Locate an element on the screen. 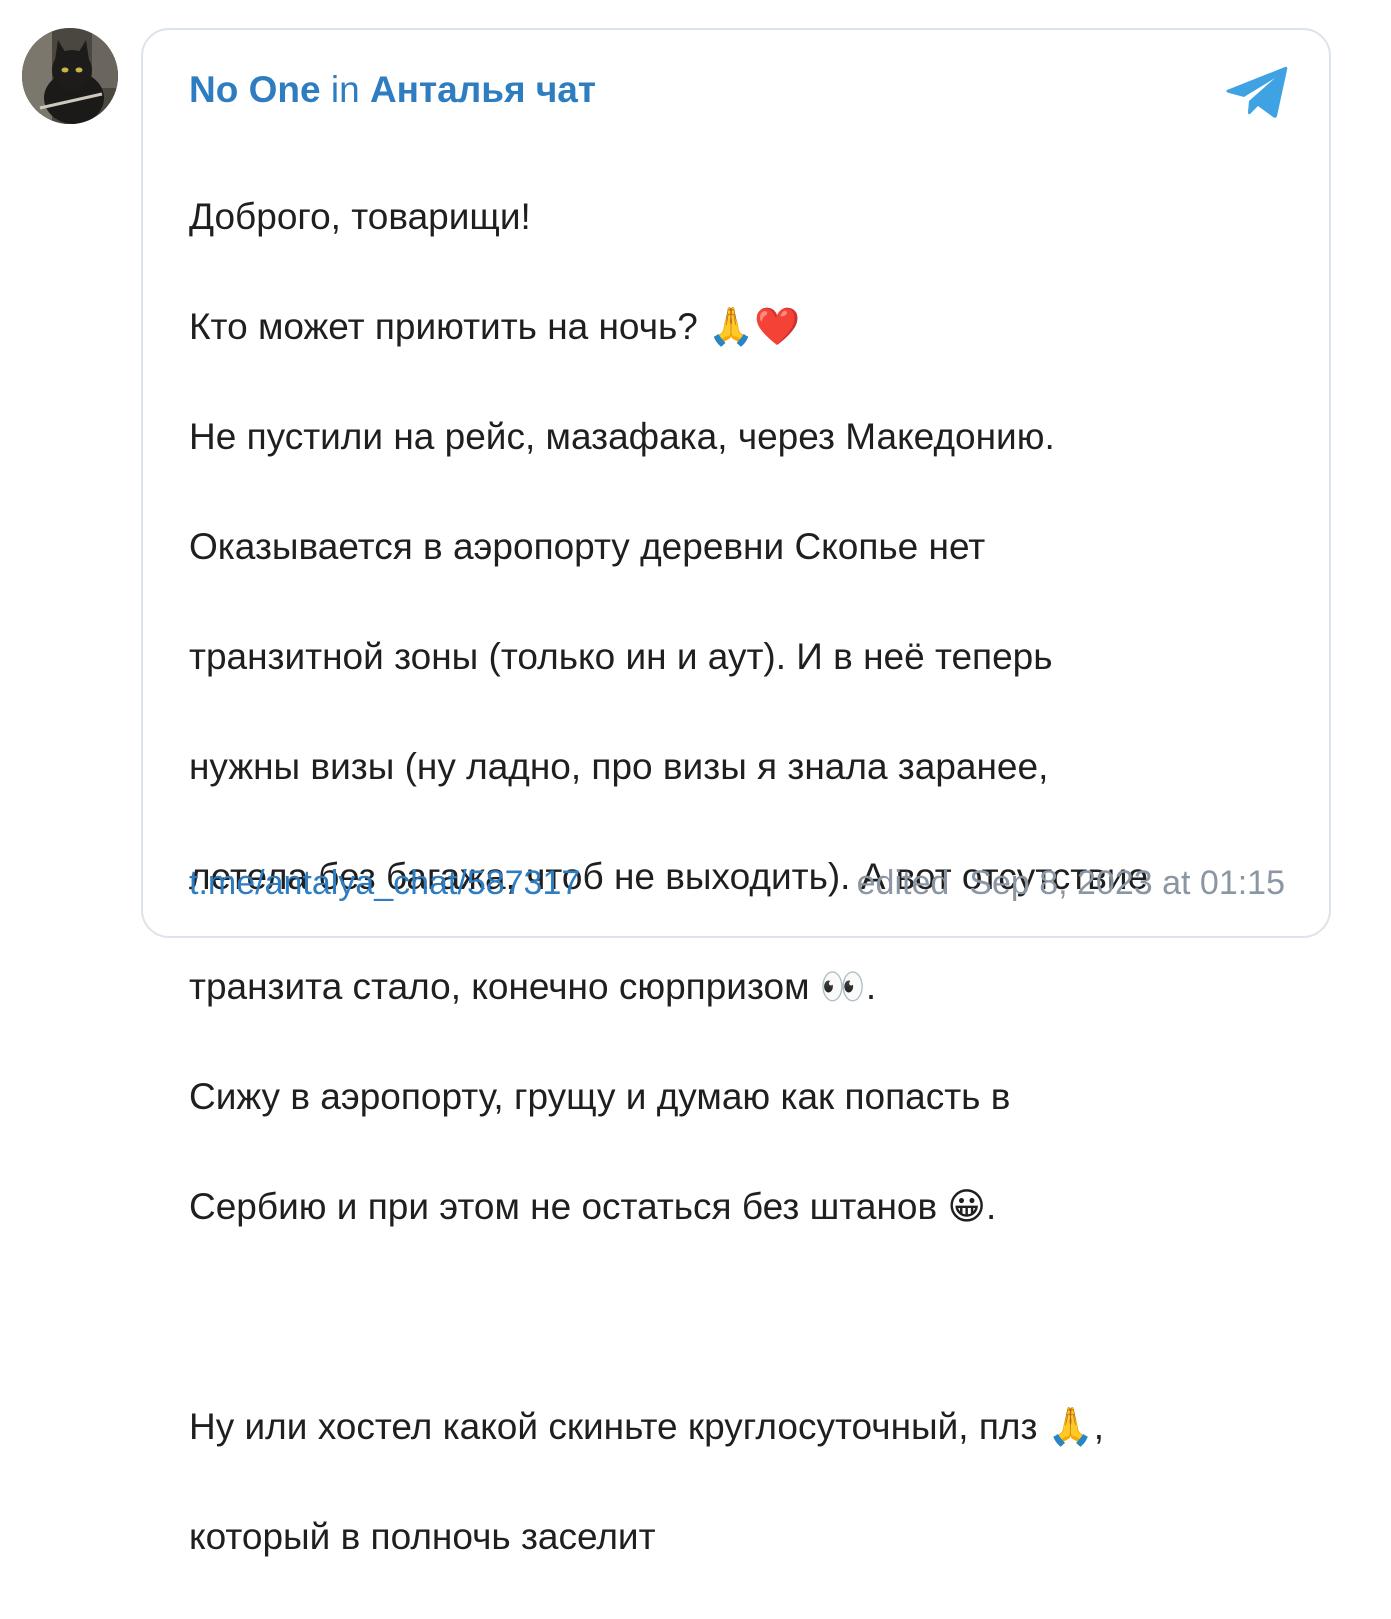 The width and height of the screenshot is (1391, 1619). telegram-logo-icon is located at coordinates (1257, 92).